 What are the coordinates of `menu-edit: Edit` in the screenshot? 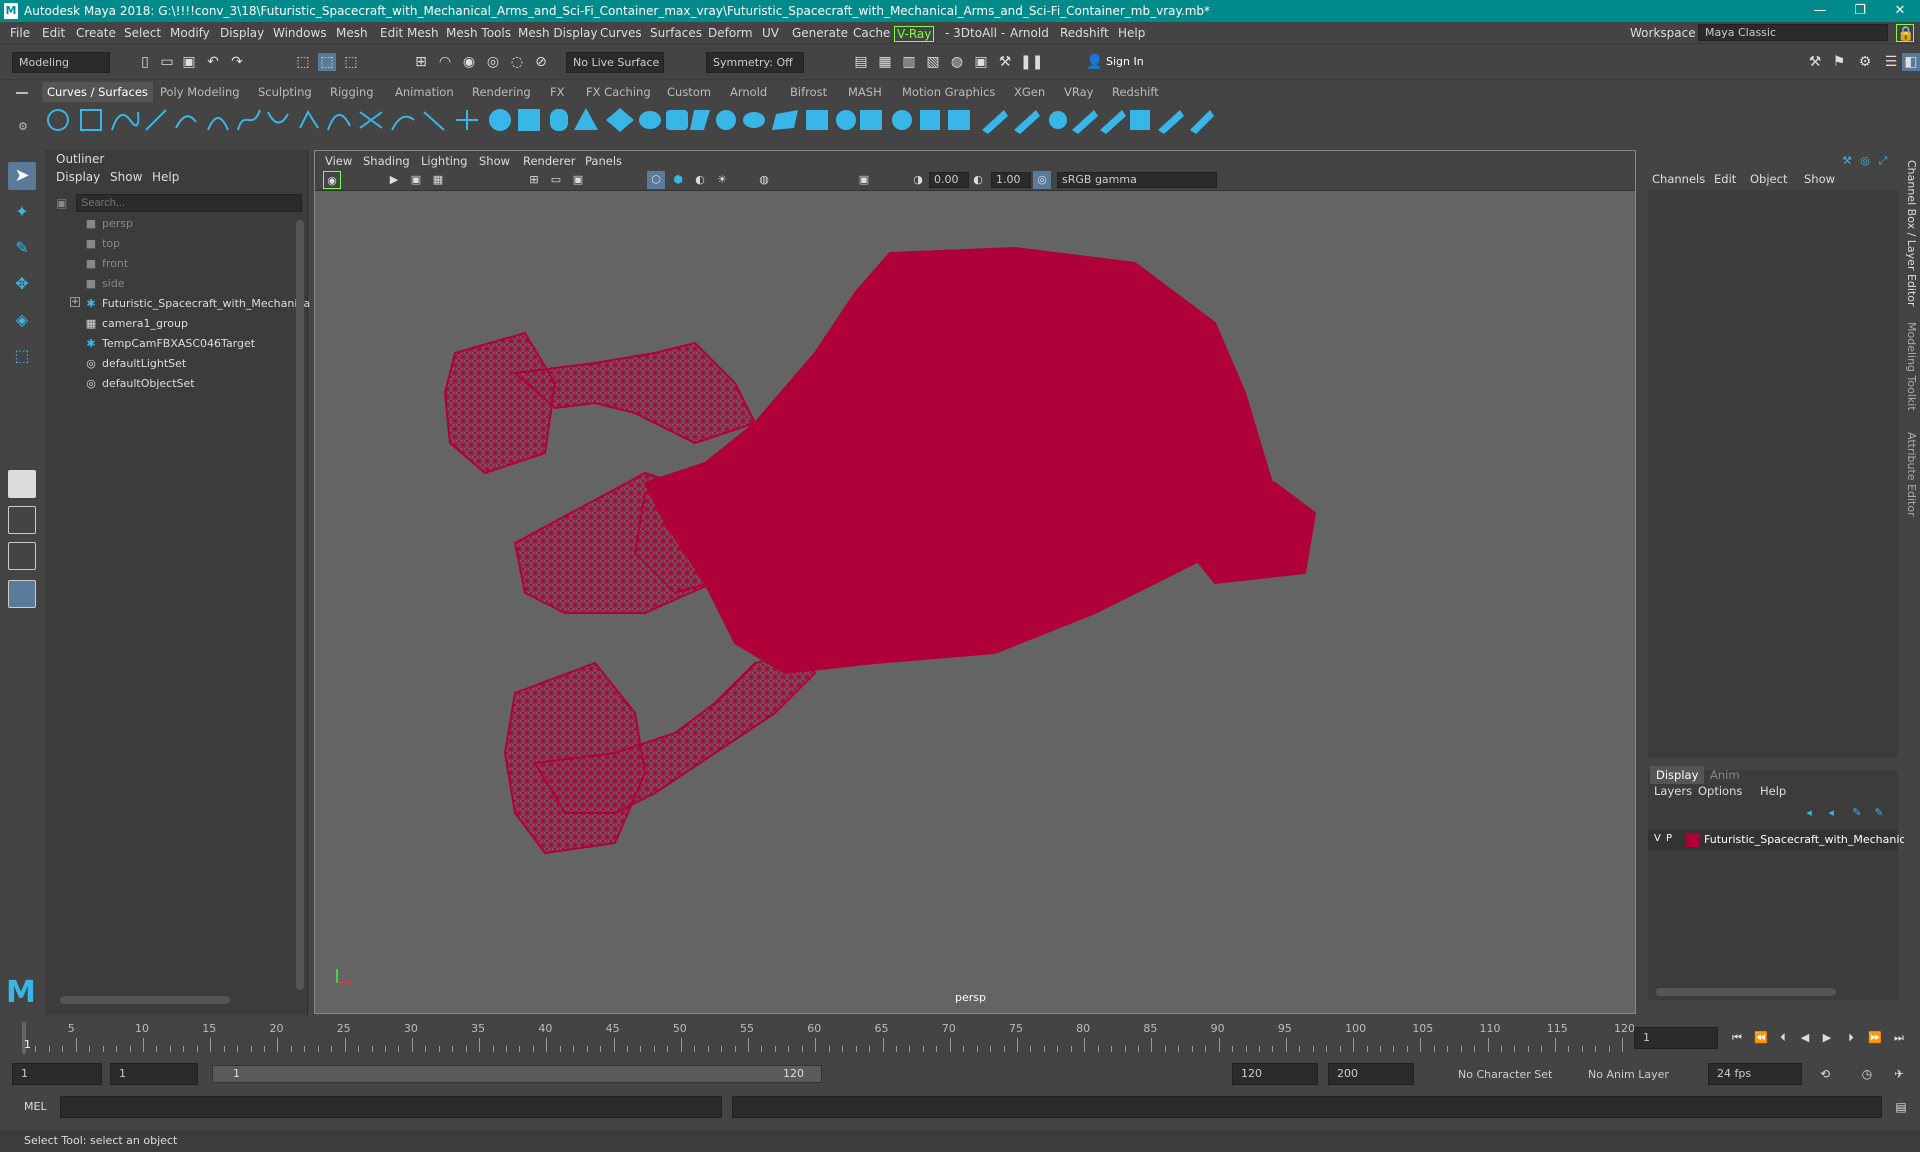 It's located at (53, 33).